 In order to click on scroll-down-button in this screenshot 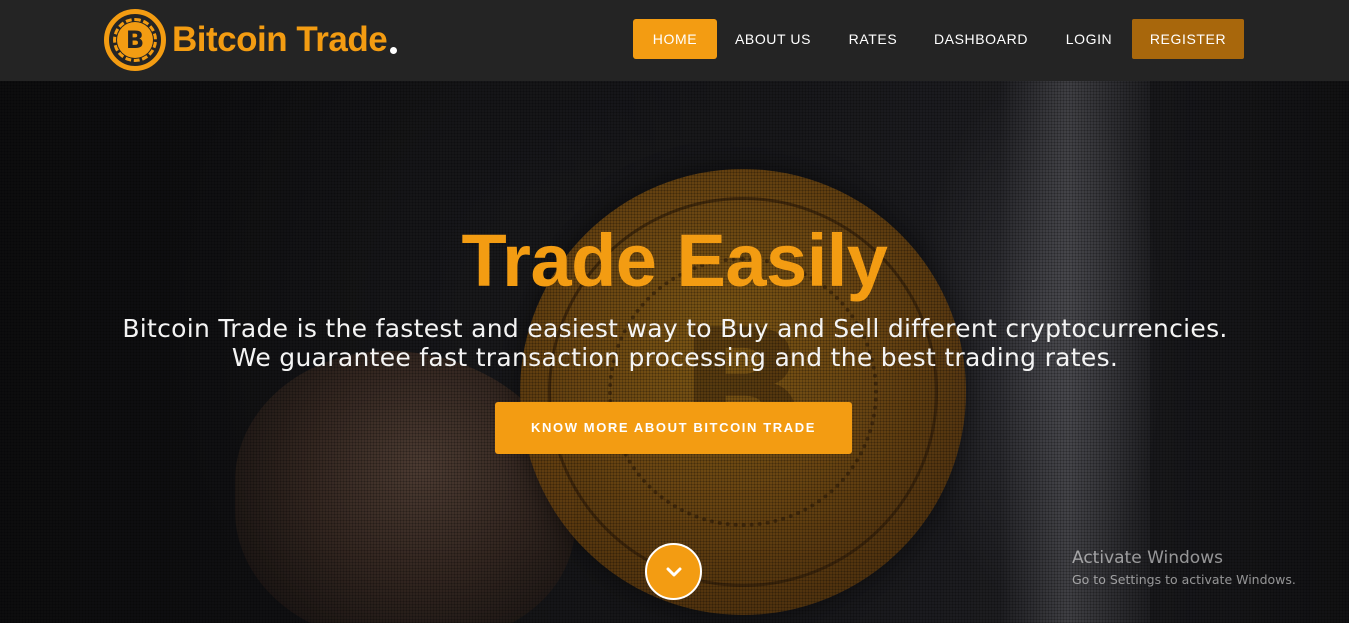, I will do `click(673, 571)`.